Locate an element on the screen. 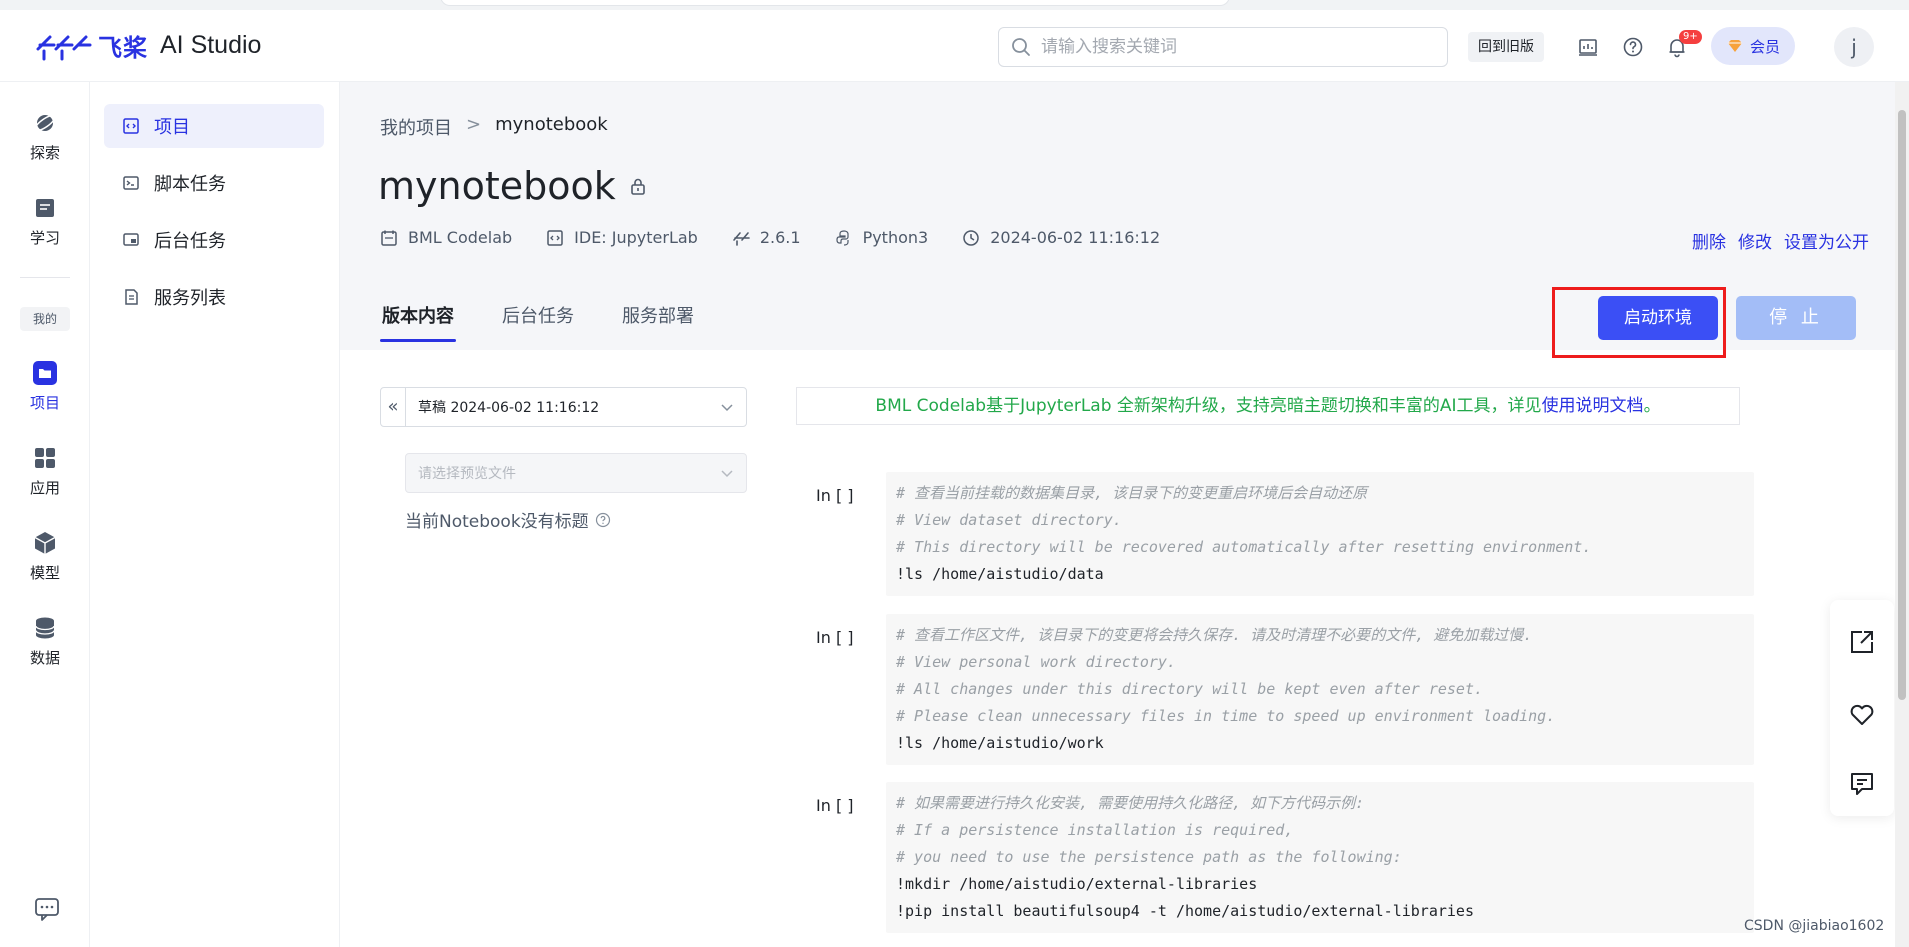 This screenshot has height=947, width=1909. tab-background-tasks: 后台任务 is located at coordinates (538, 322).